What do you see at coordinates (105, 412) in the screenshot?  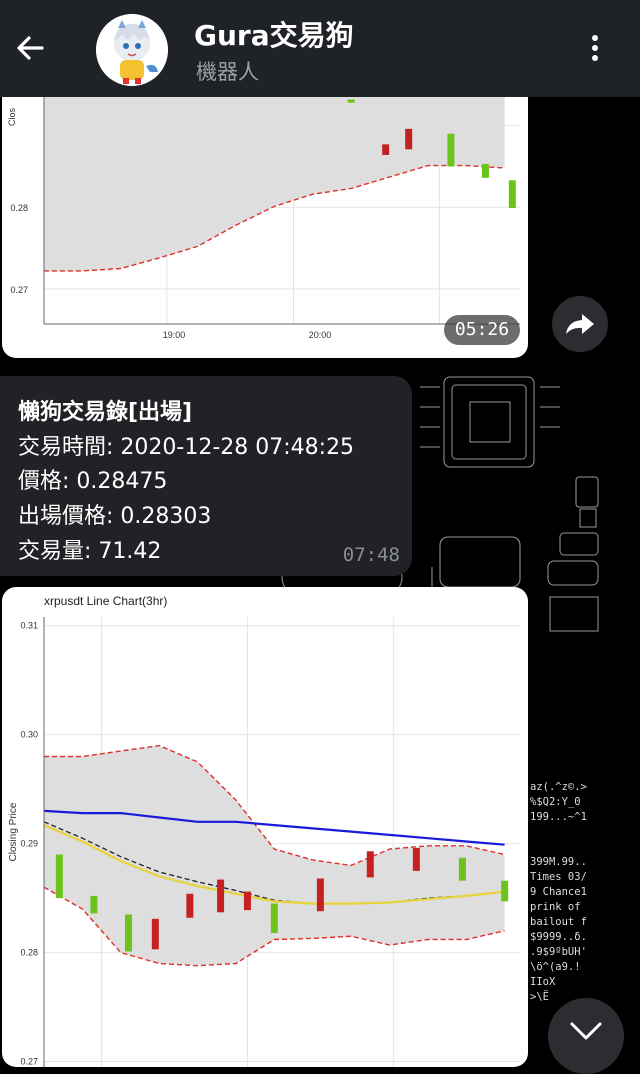 I see `message-title: 懶狗交易錄[出場]` at bounding box center [105, 412].